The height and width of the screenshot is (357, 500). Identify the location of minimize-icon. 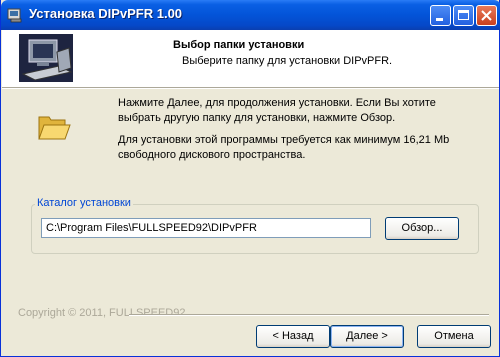
(439, 19).